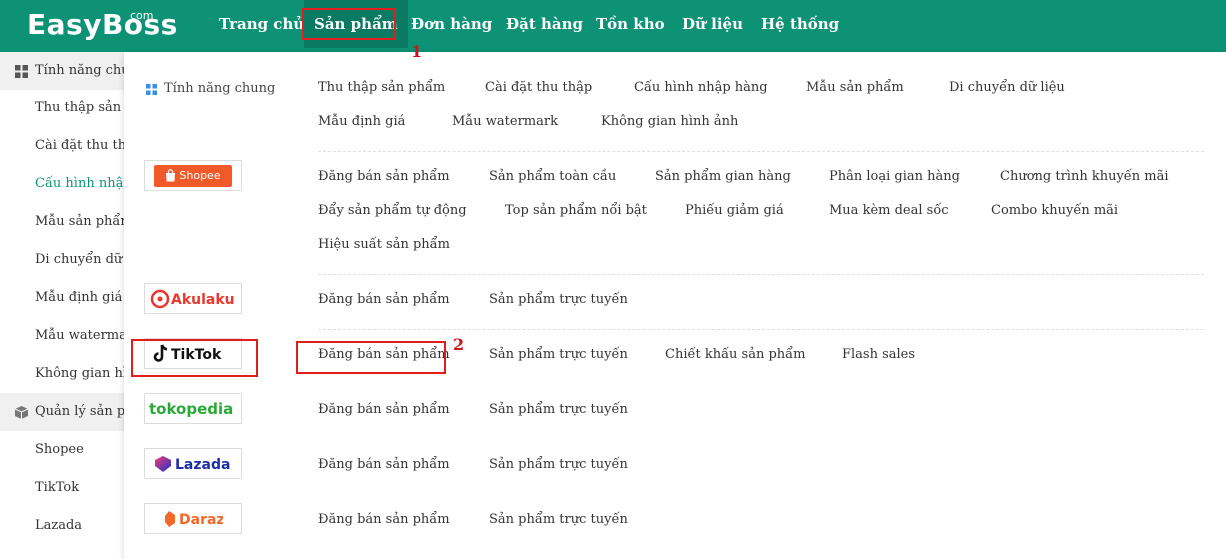 This screenshot has width=1226, height=559. Describe the element at coordinates (1007, 88) in the screenshot. I see `menu-link-di-chuyen-du-lieu: Di chuyển dữ liệu` at that location.